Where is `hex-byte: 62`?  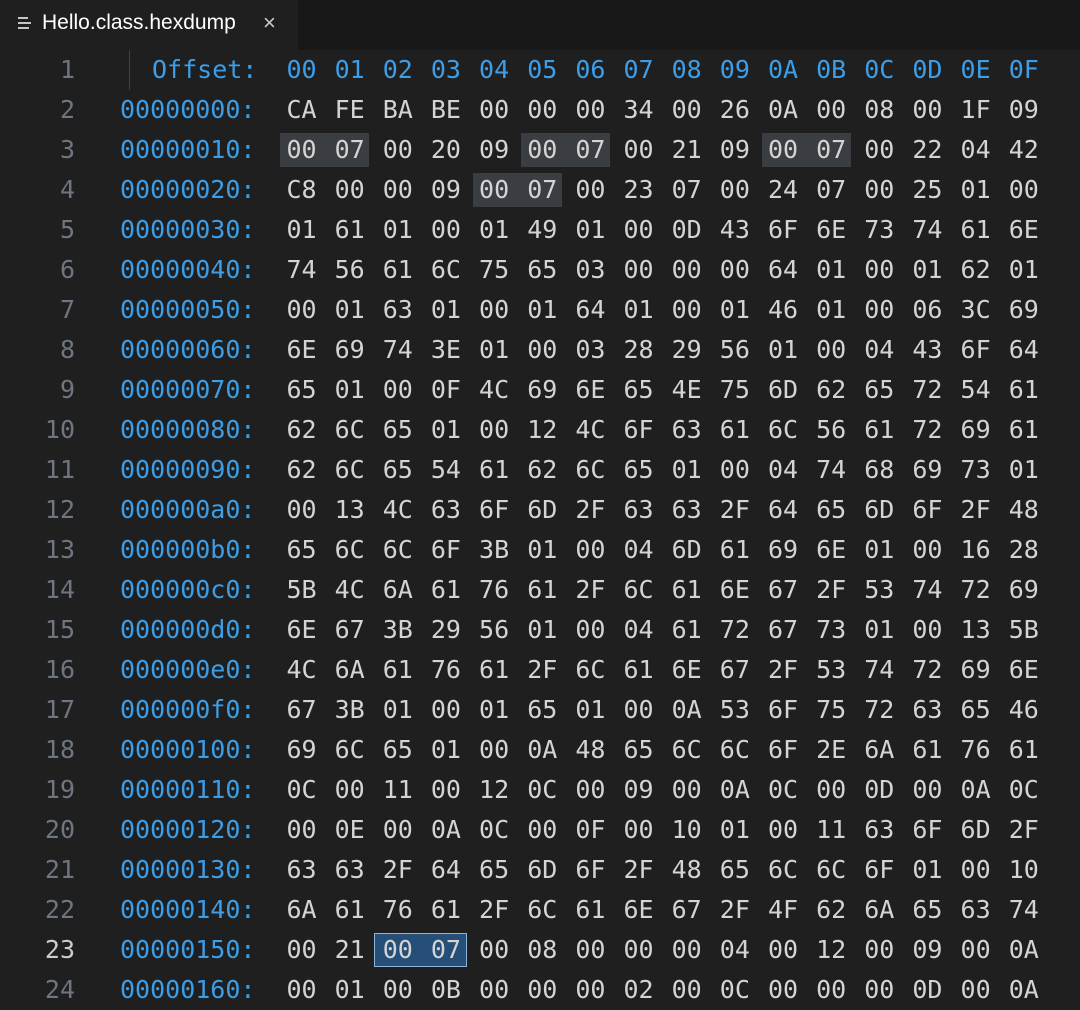 hex-byte: 62 is located at coordinates (975, 270).